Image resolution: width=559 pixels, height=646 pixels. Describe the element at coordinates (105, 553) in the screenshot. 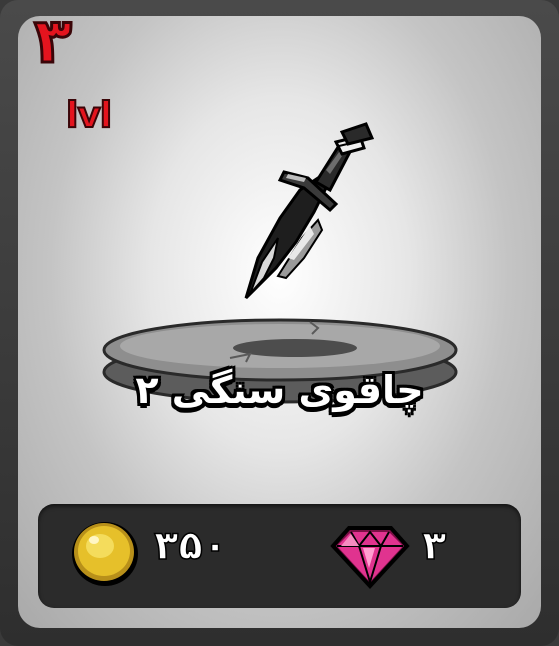

I see `gold-coin-icon` at that location.